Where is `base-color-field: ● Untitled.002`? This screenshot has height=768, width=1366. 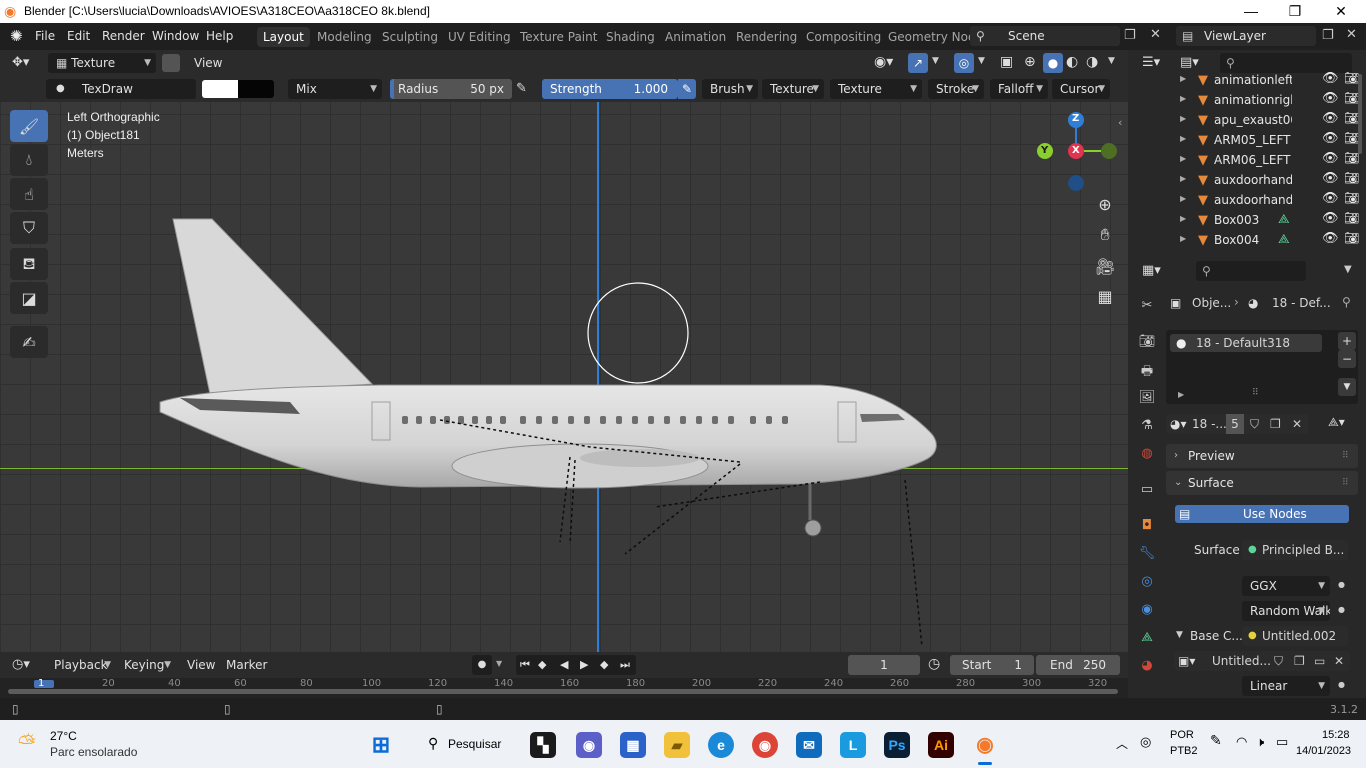
base-color-field: ● Untitled.002 is located at coordinates (1295, 636).